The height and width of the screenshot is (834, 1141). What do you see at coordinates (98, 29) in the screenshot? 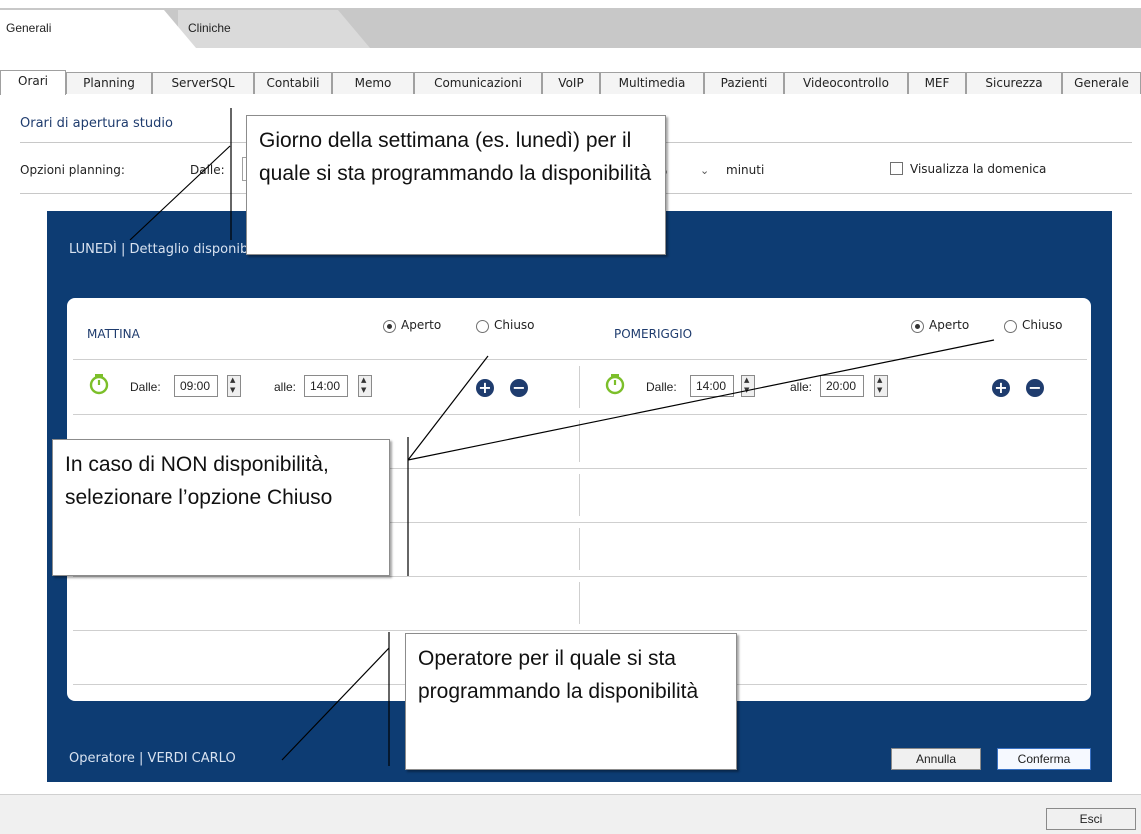
I see `tab-generali: Generali` at bounding box center [98, 29].